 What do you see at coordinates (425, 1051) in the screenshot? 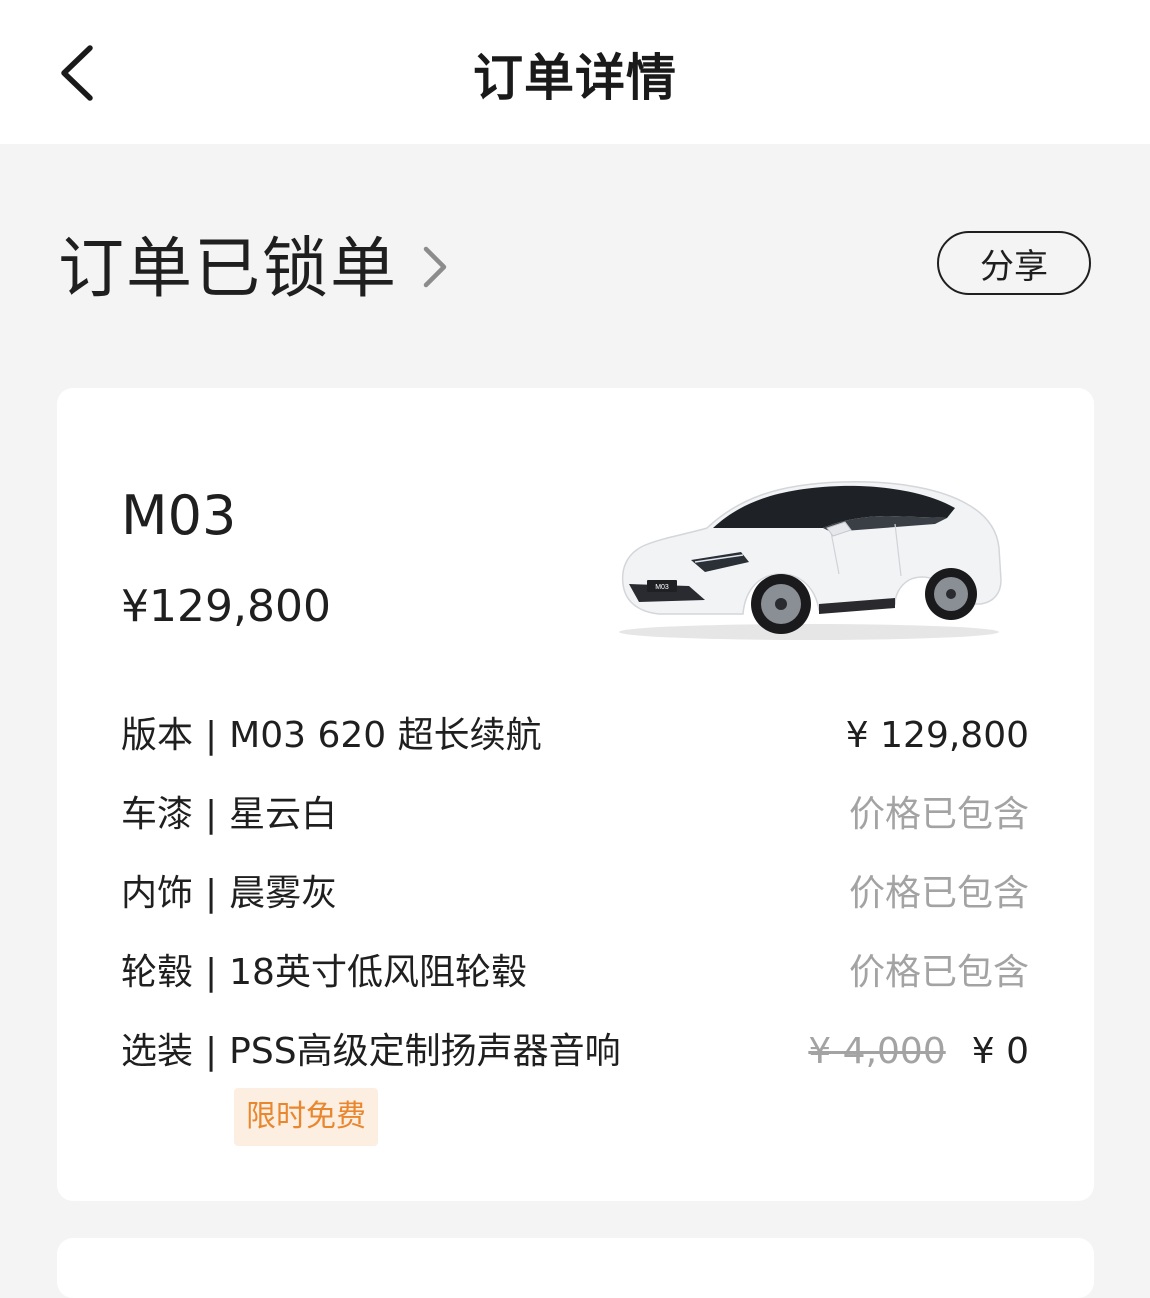
I see `spec-value: PSS高级定制扬声器音响` at bounding box center [425, 1051].